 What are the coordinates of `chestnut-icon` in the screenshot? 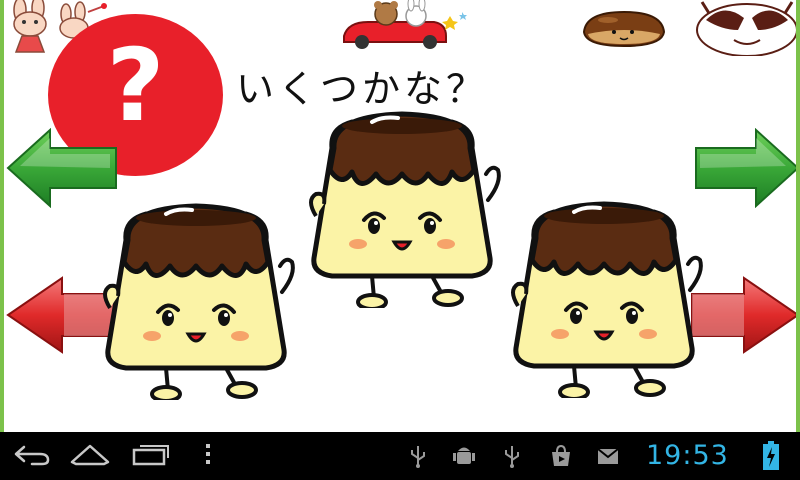 It's located at (624, 30).